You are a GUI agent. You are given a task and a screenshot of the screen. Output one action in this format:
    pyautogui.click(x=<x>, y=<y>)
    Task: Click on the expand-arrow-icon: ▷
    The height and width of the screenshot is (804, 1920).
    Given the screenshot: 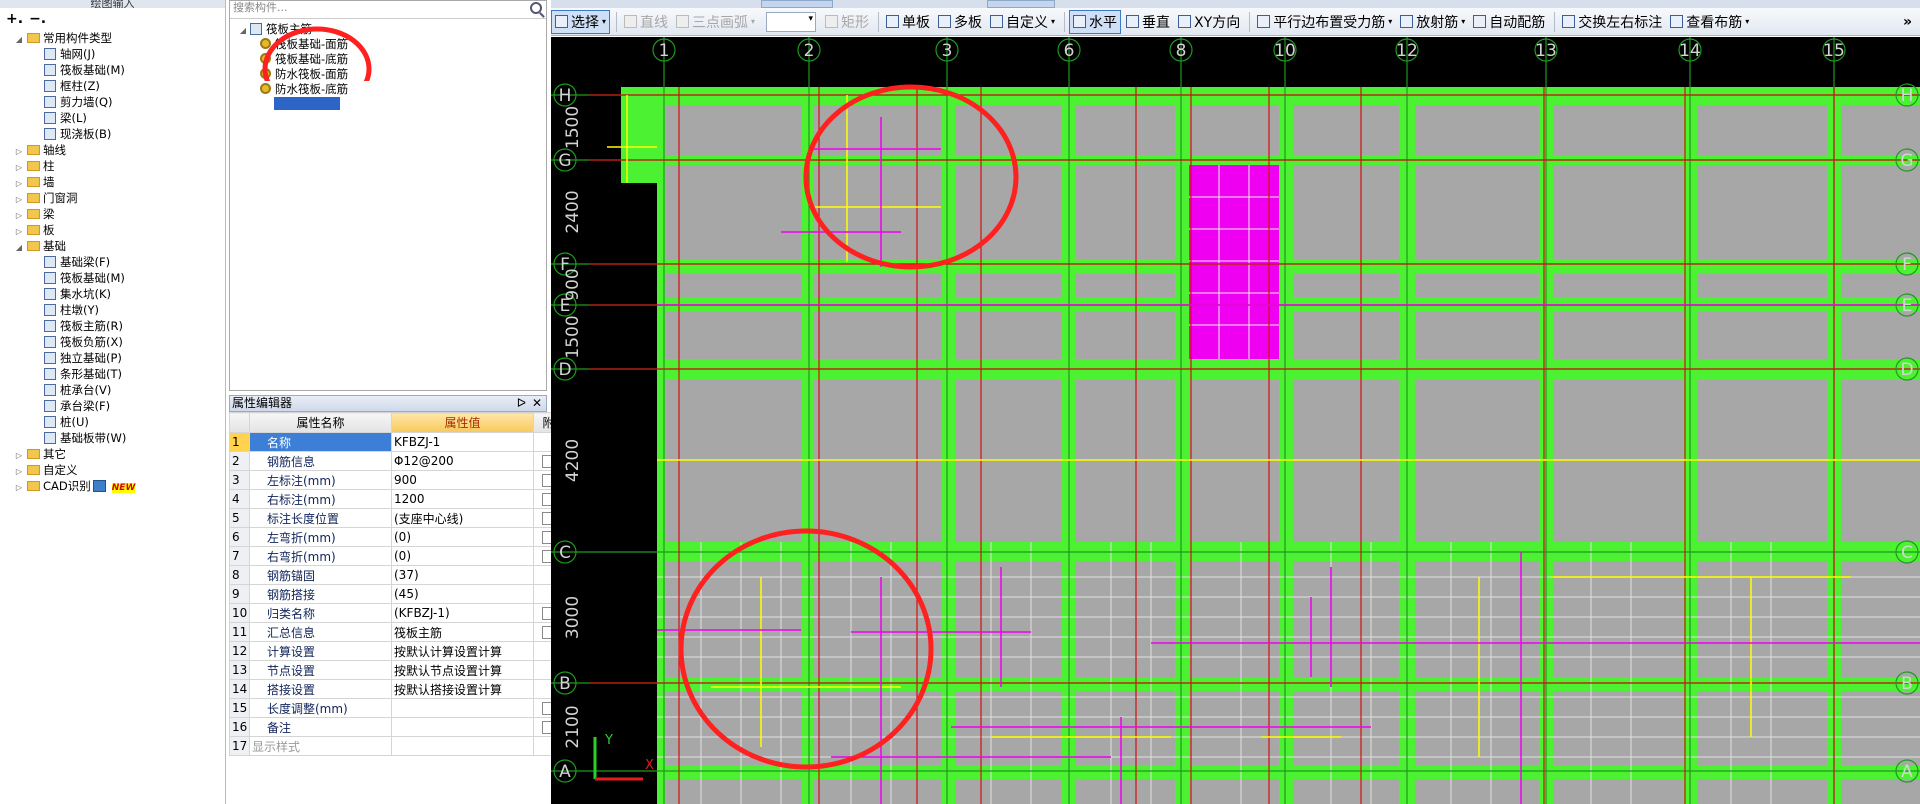 What is the action you would take?
    pyautogui.click(x=19, y=488)
    